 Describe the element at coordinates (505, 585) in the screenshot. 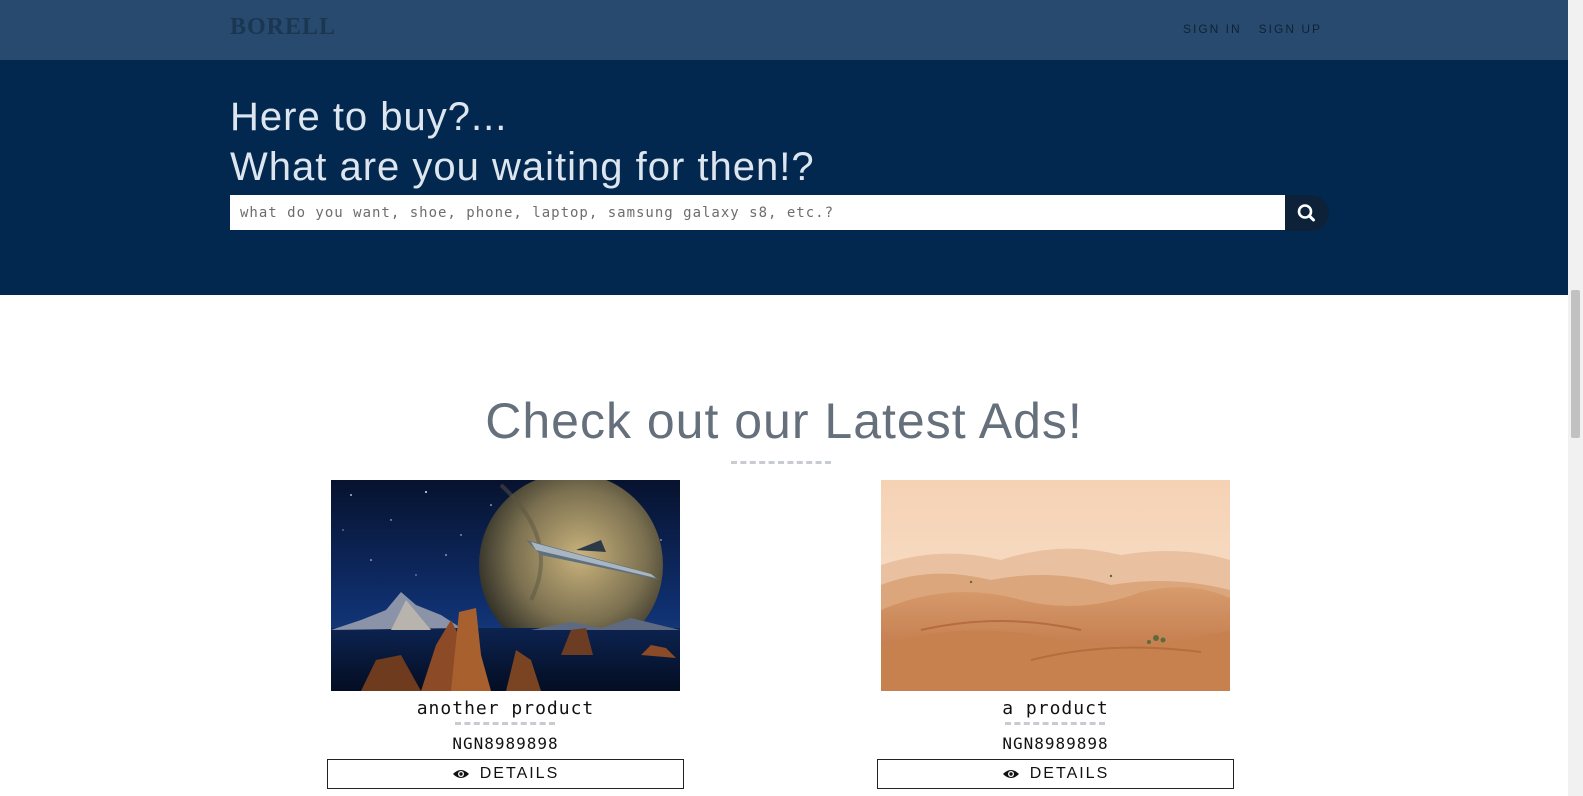

I see `product-image-space-scene` at that location.